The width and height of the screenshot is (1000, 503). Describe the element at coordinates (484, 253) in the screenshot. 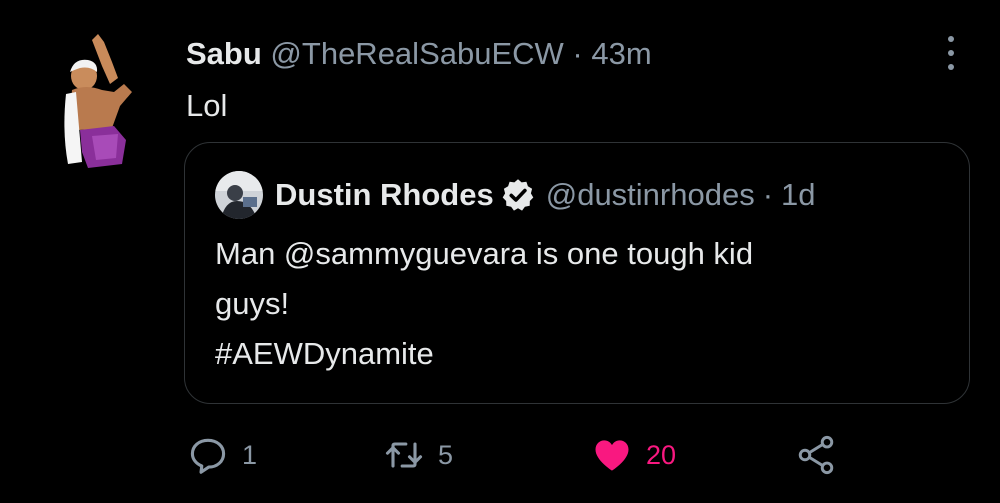

I see `quoted-text-line: Man @sammyguevara is one tough kid` at that location.